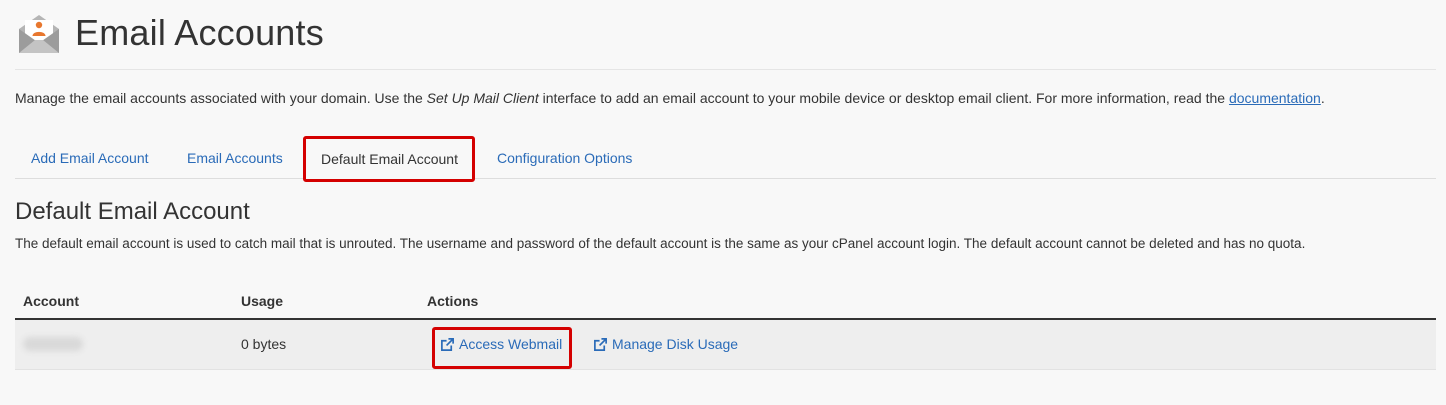 This screenshot has width=1446, height=405. I want to click on description-end: ., so click(1322, 98).